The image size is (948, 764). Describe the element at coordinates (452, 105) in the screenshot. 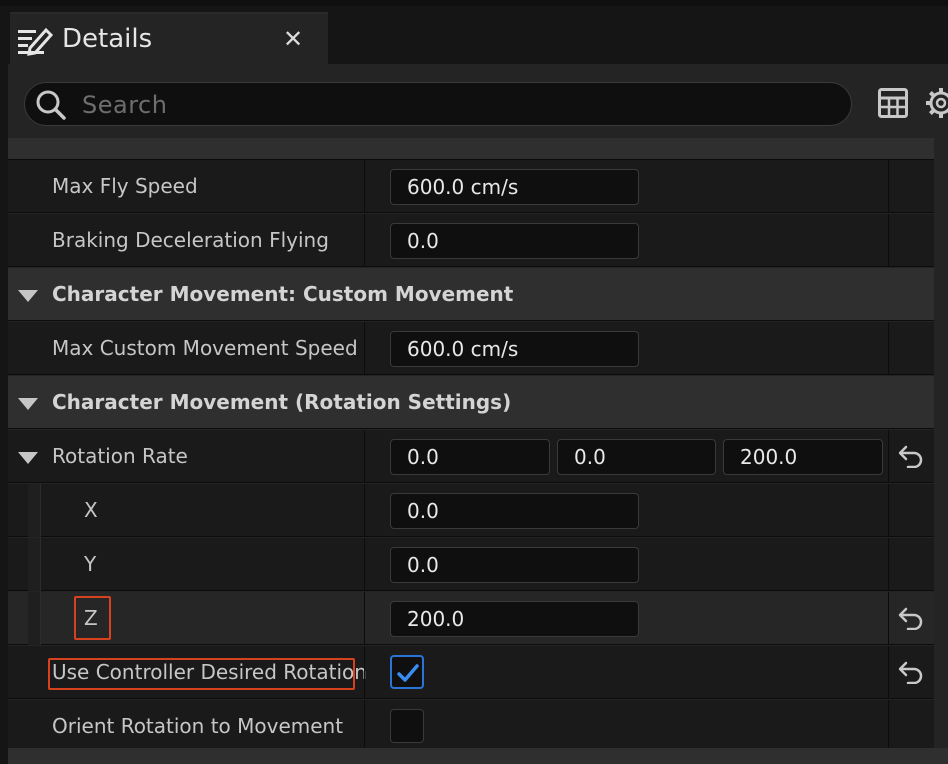

I see `search-input` at that location.